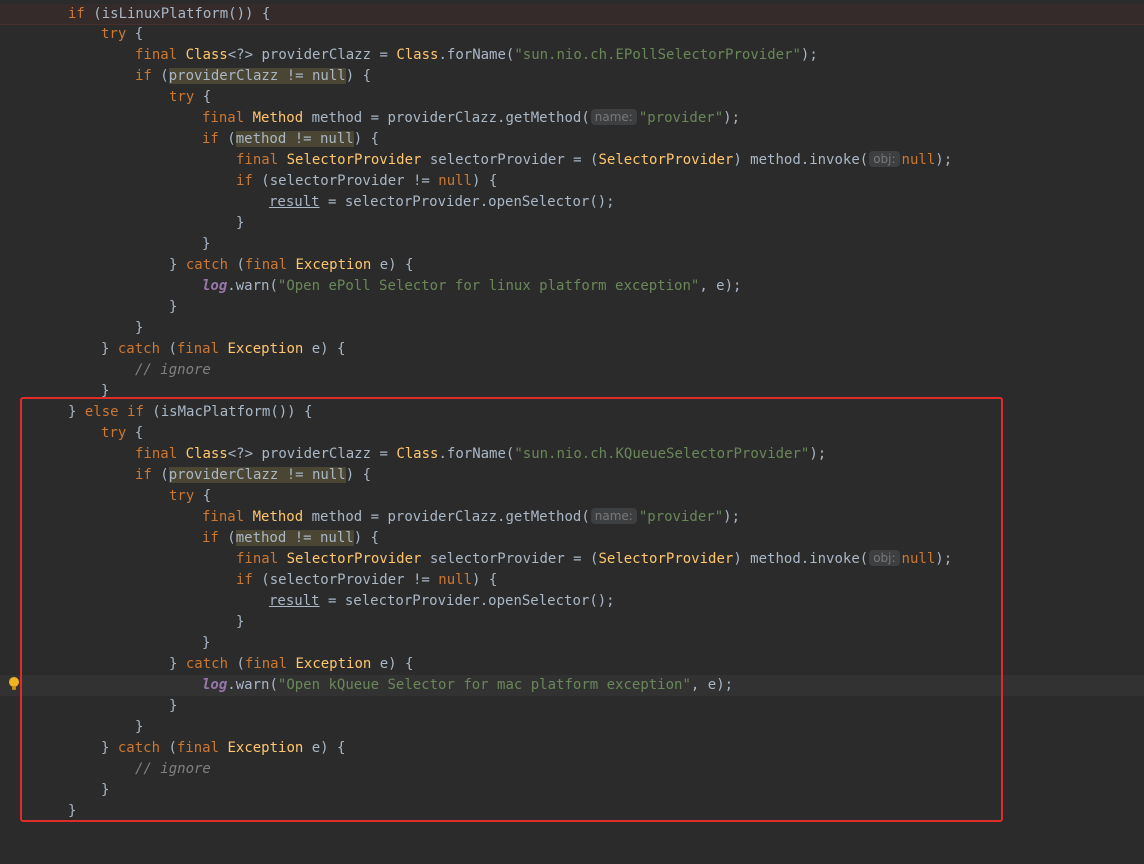 The image size is (1144, 864). I want to click on reassigned-variable: result, so click(294, 202).